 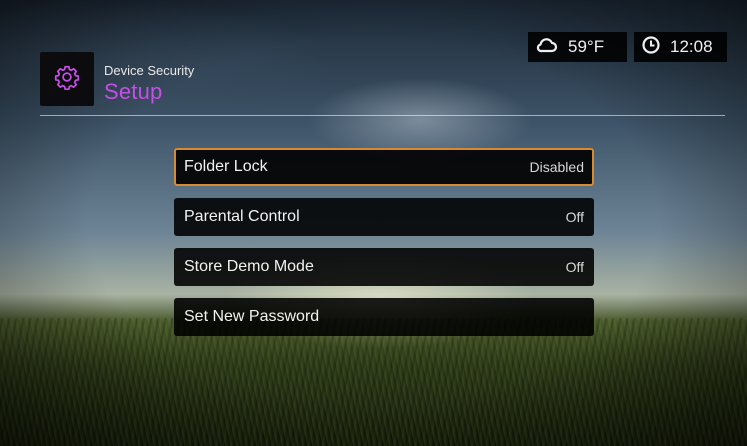 What do you see at coordinates (556, 167) in the screenshot?
I see `menu-item-value: Disabled` at bounding box center [556, 167].